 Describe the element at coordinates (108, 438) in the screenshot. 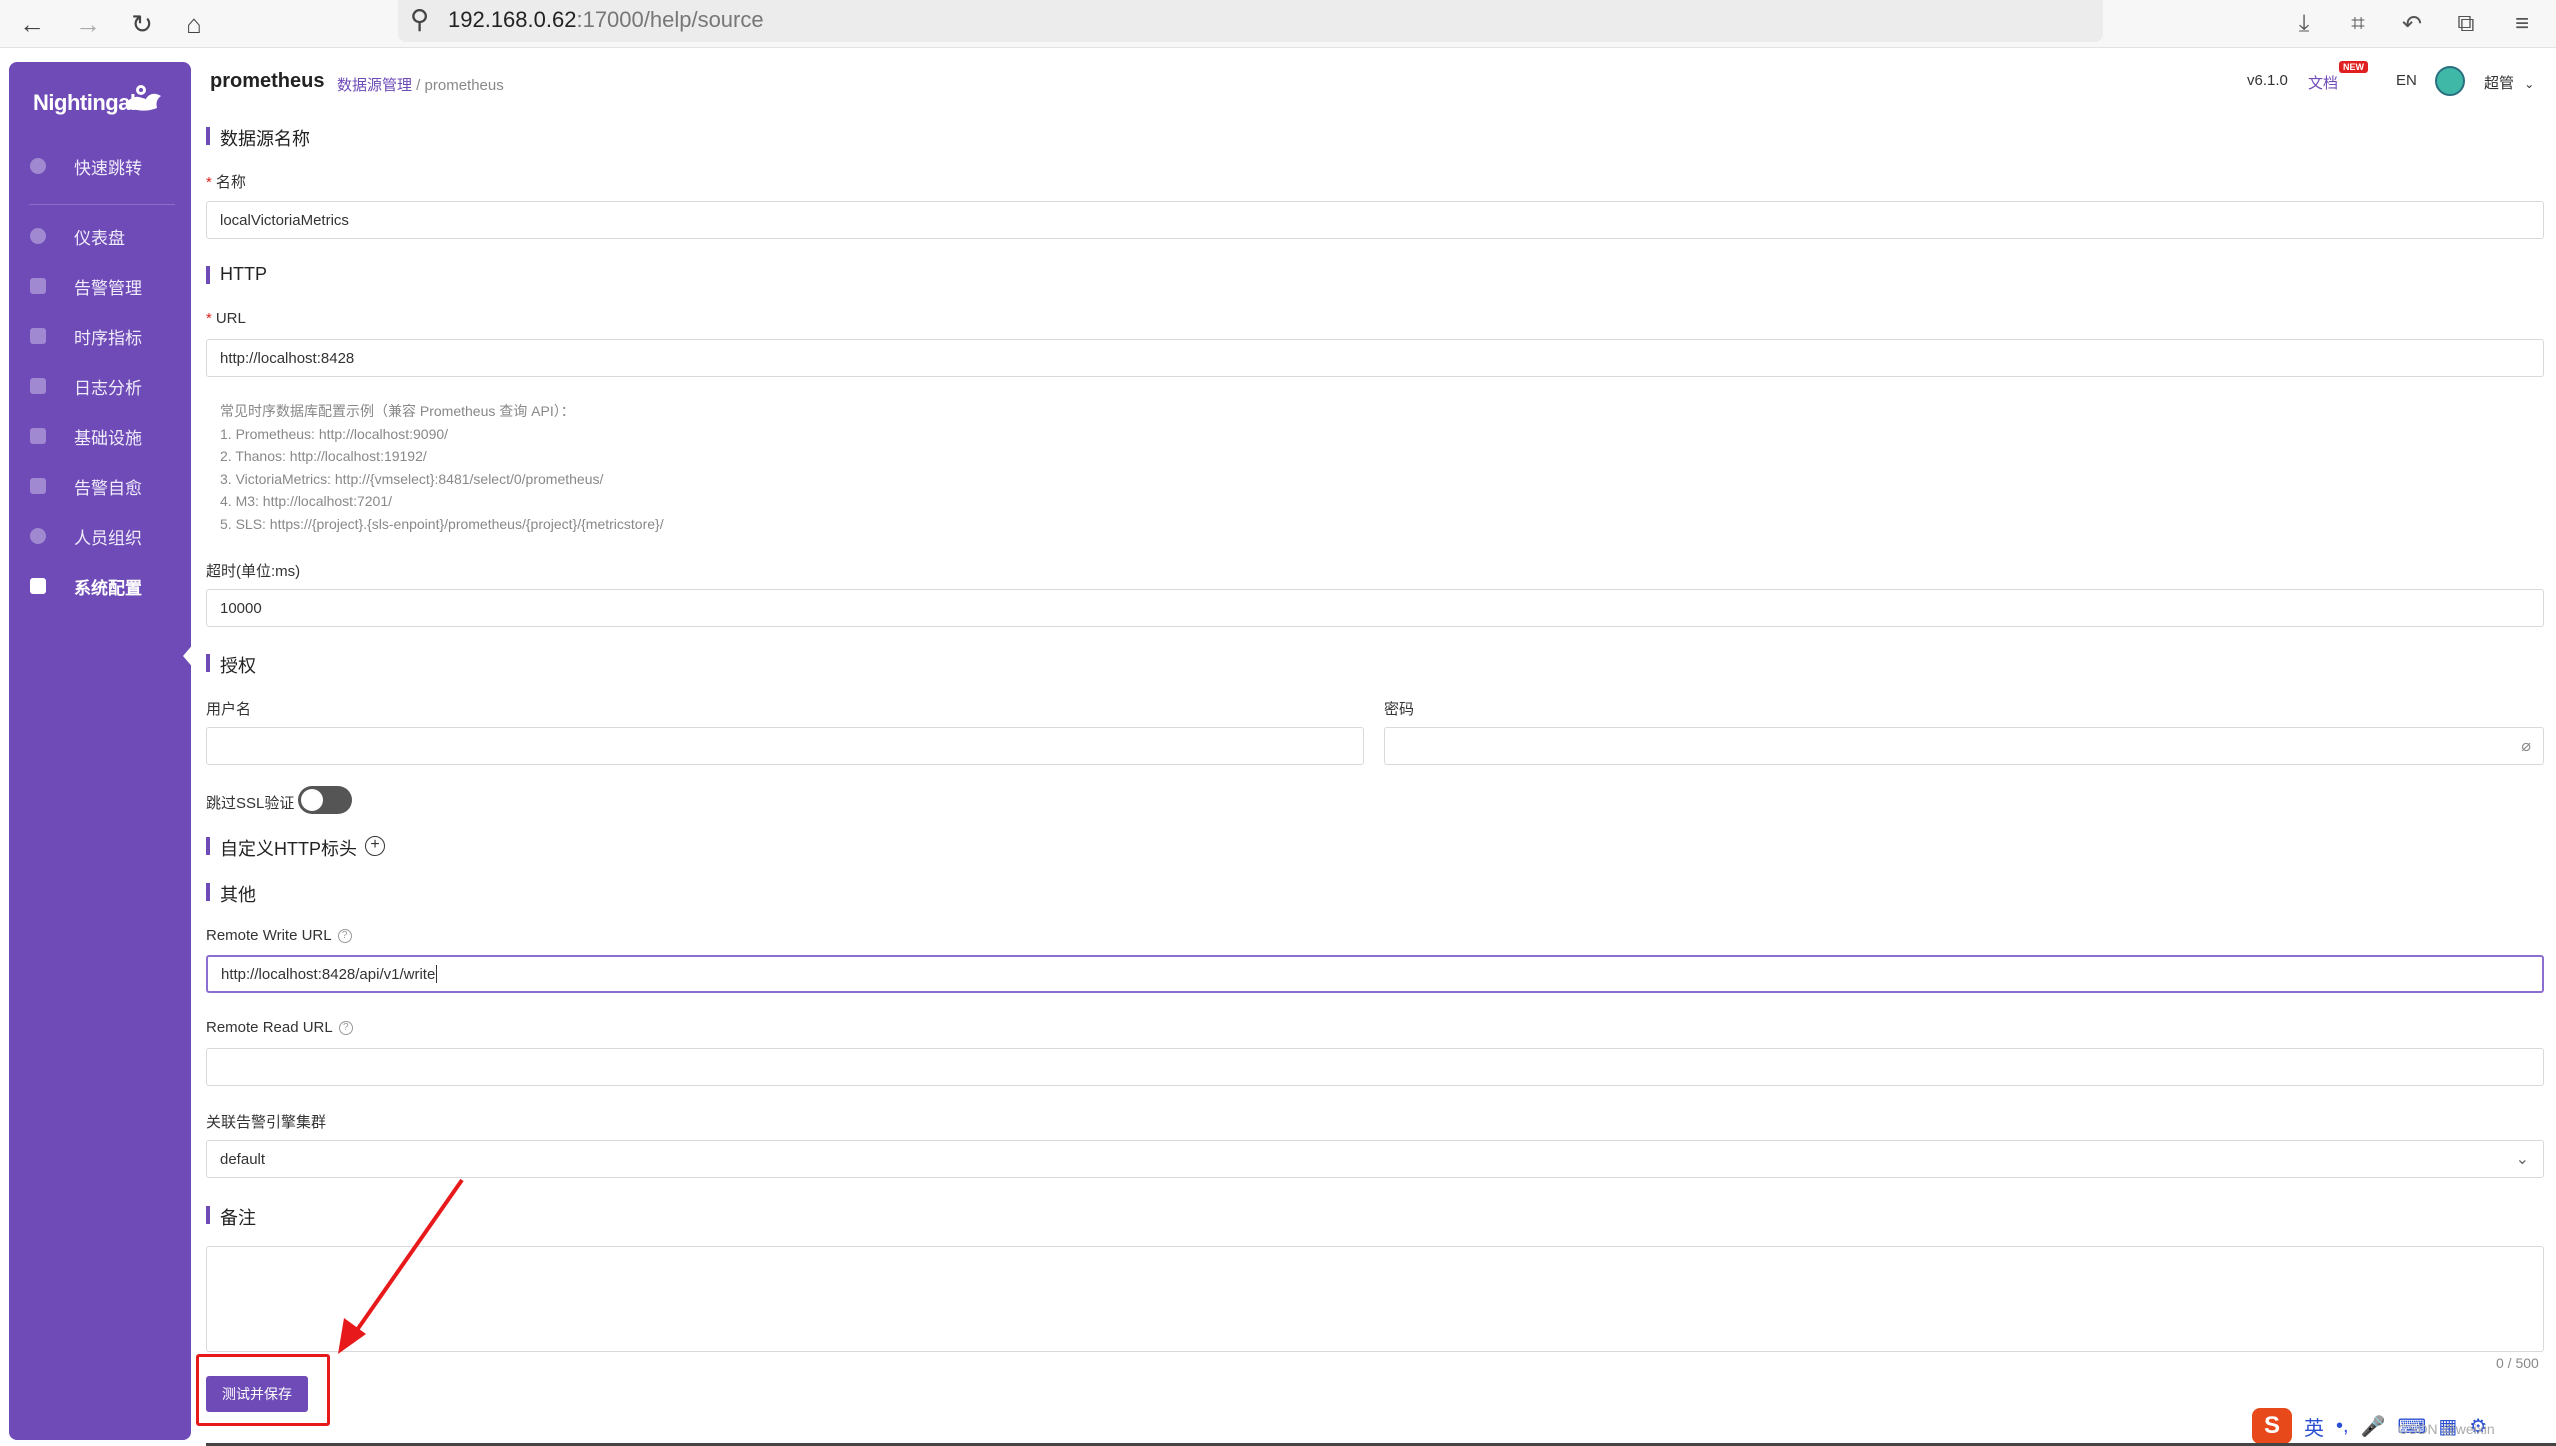

I see `sidebar-item-label: 基础设施` at that location.